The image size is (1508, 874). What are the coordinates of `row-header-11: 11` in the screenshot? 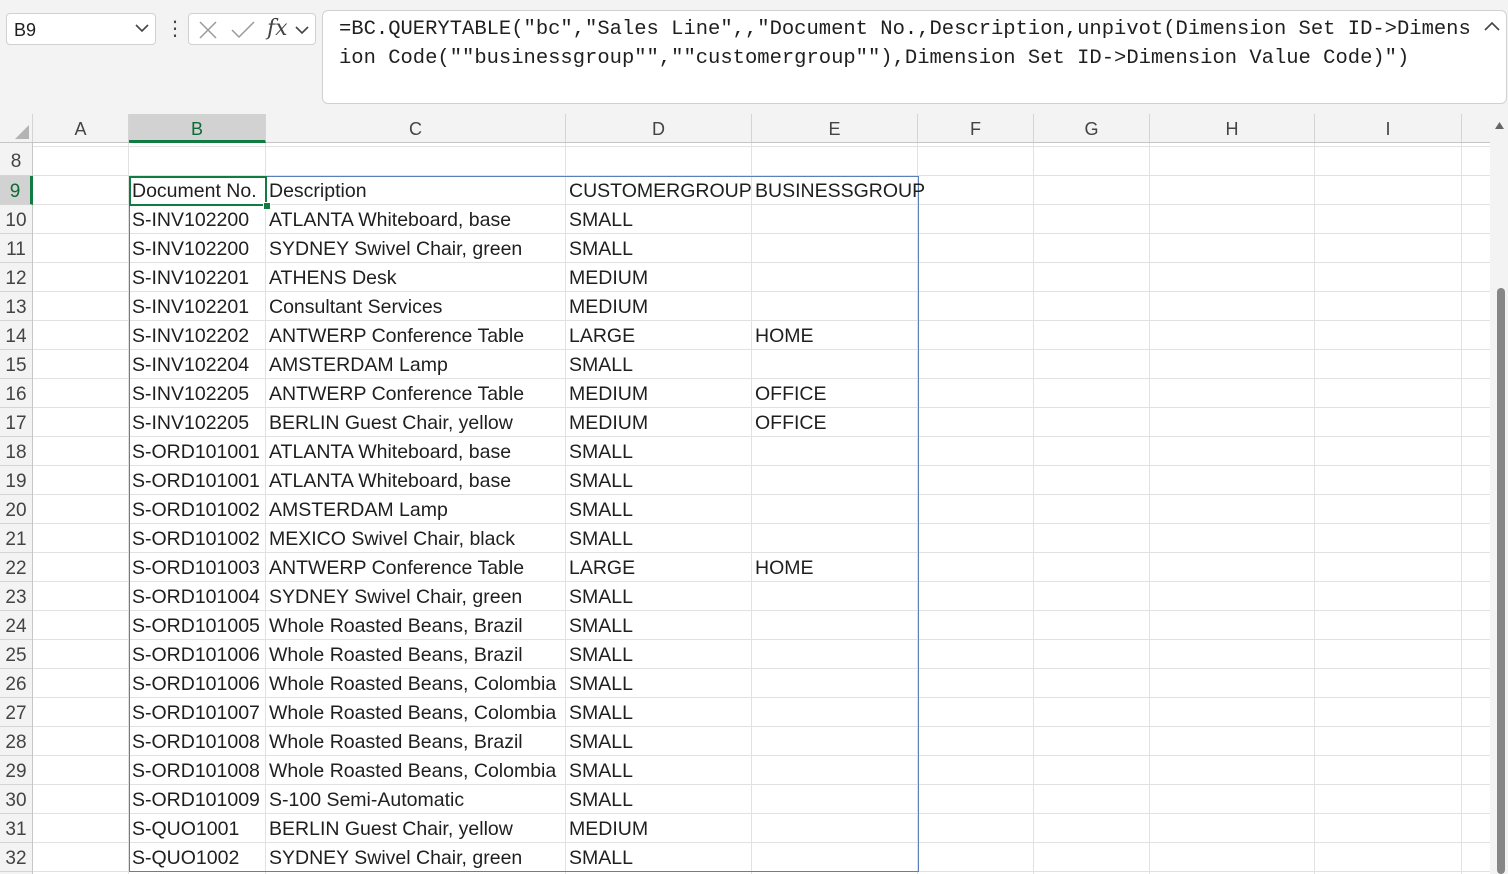 It's located at (16, 248).